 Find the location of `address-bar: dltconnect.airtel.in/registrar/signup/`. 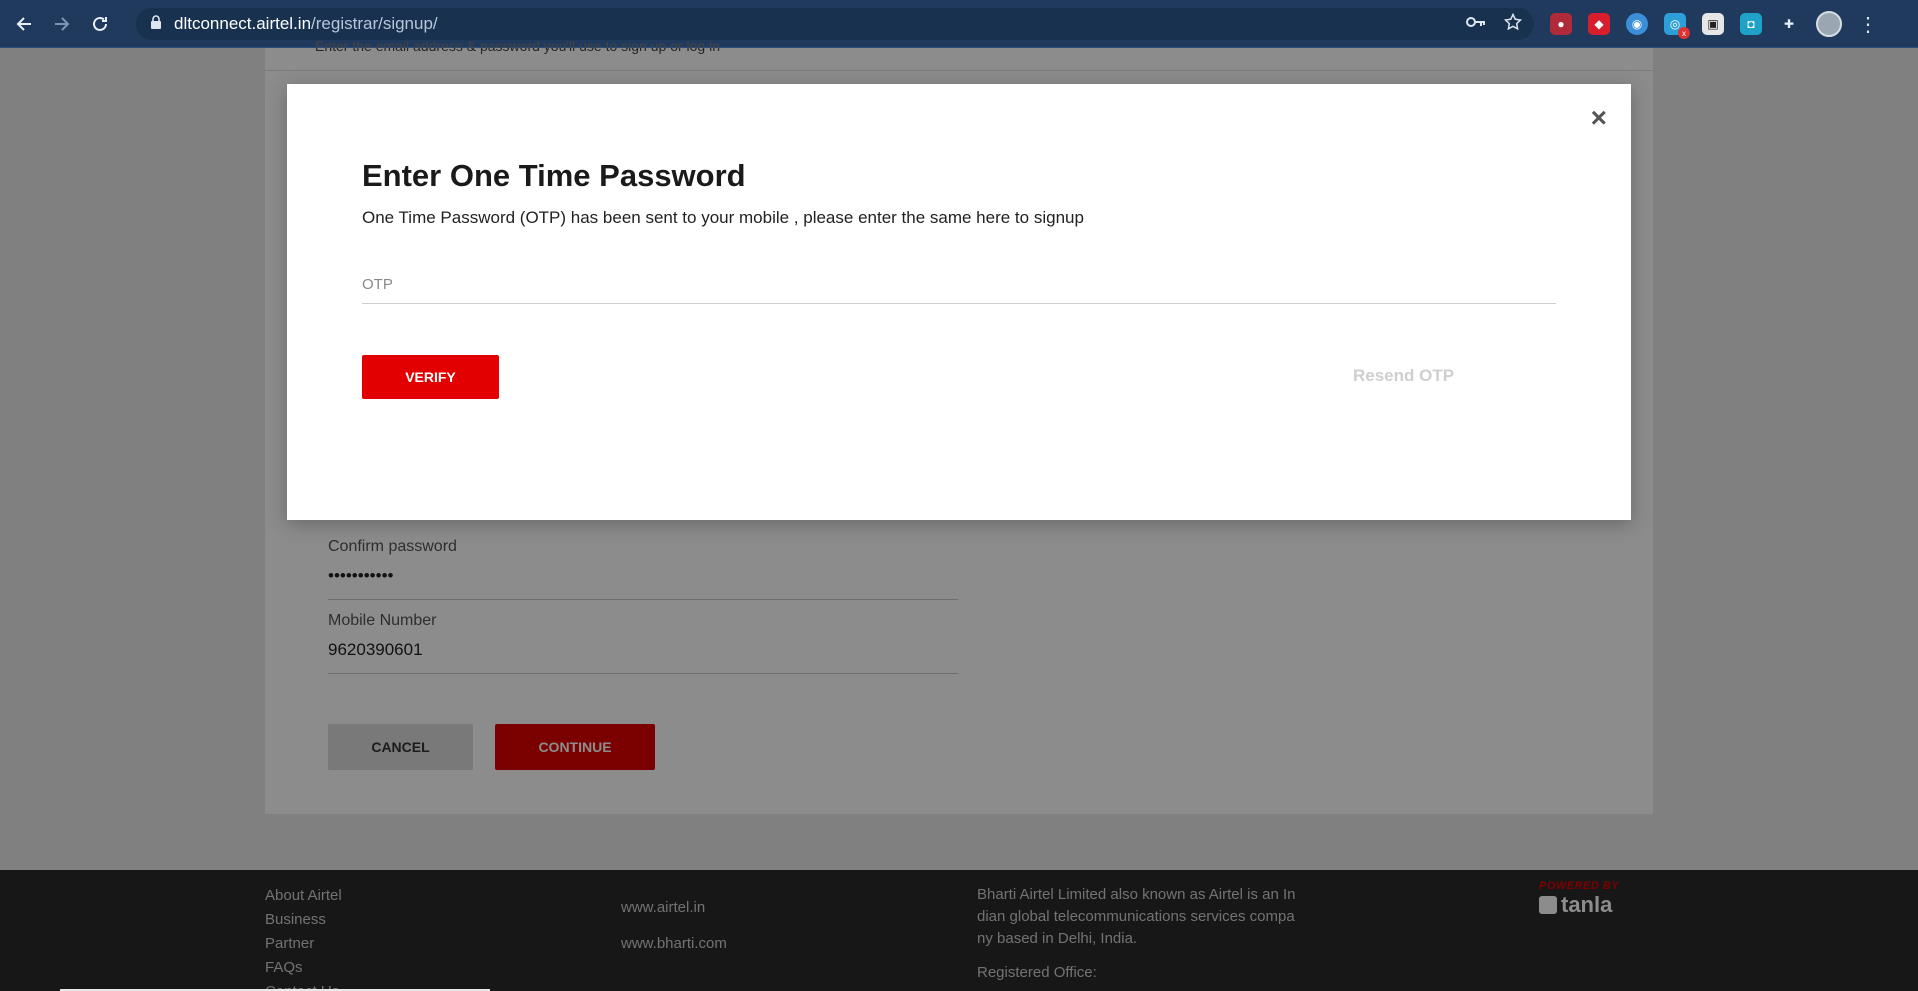

address-bar: dltconnect.airtel.in/registrar/signup/ is located at coordinates (835, 24).